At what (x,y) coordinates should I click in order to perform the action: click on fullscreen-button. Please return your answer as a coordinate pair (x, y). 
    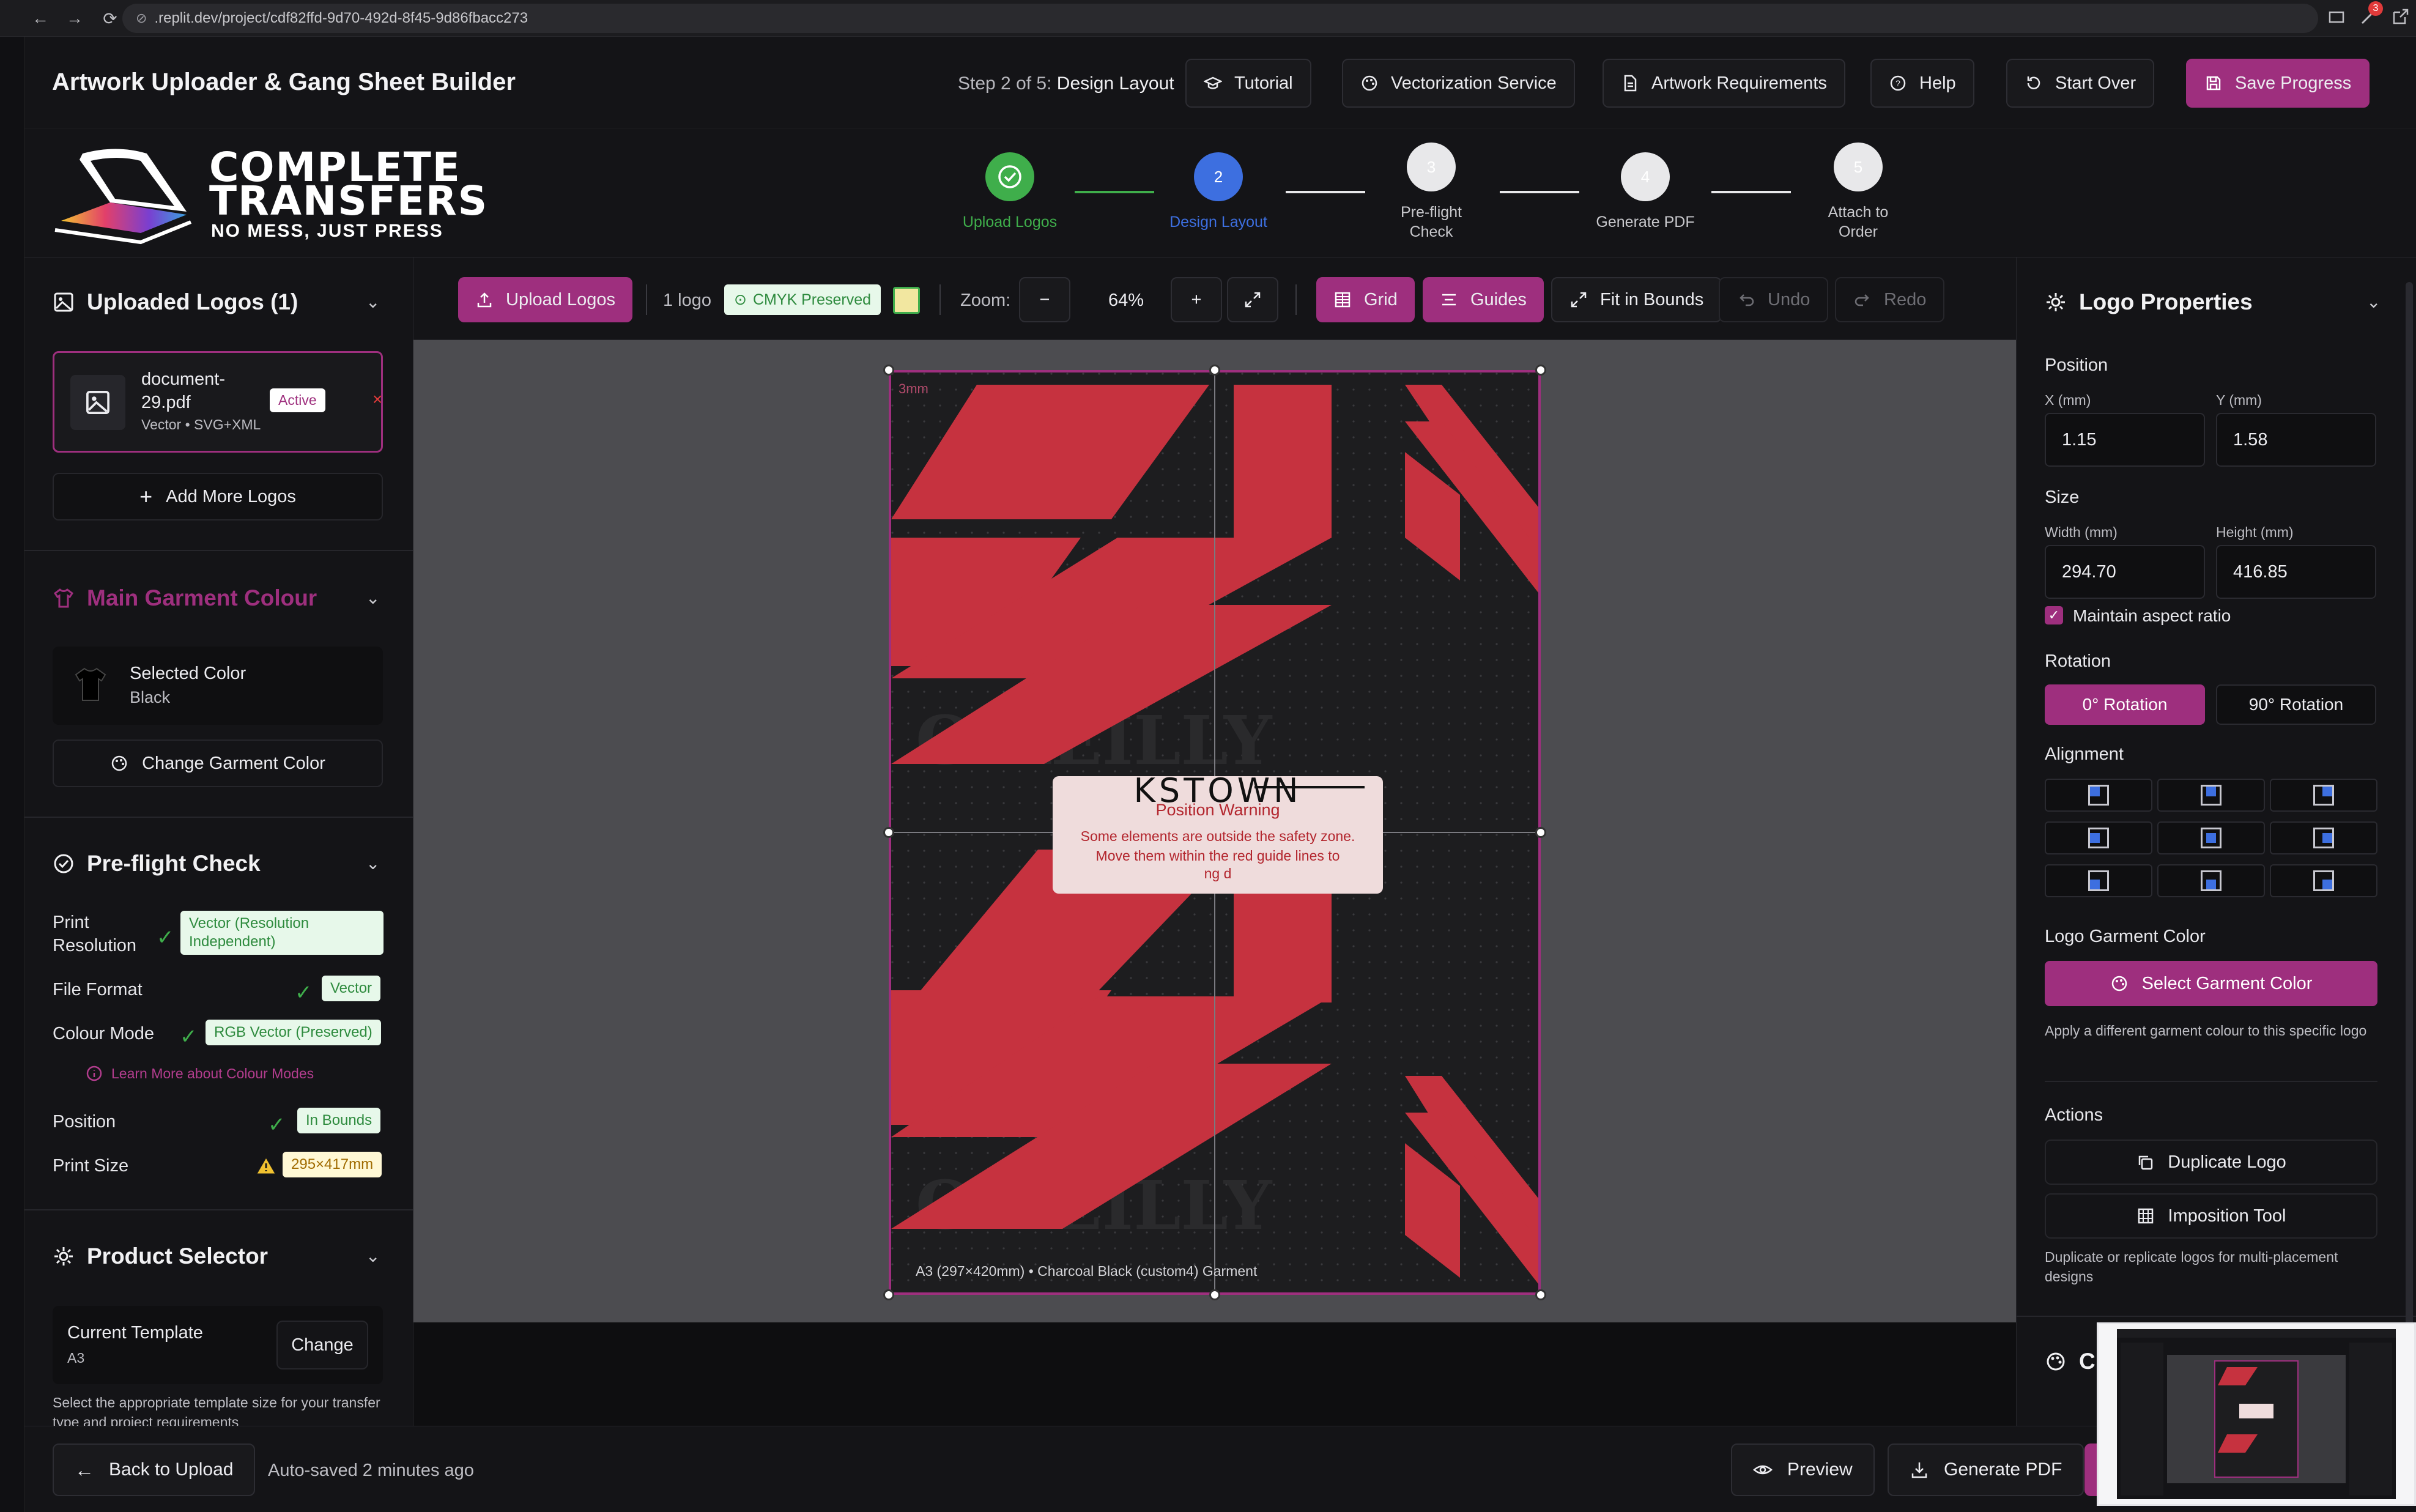
    Looking at the image, I should click on (1252, 299).